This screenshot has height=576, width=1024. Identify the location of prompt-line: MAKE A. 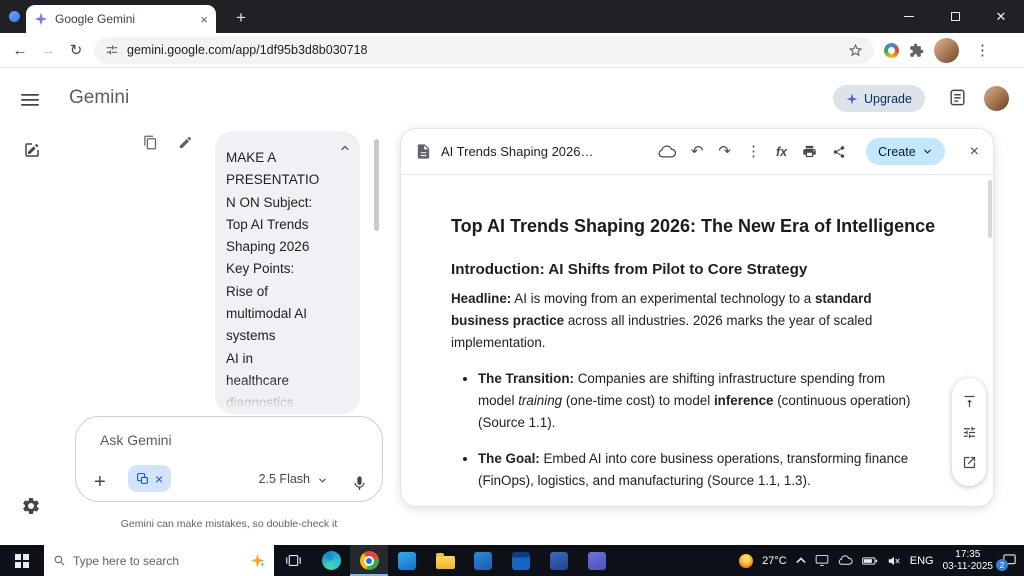
(251, 157).